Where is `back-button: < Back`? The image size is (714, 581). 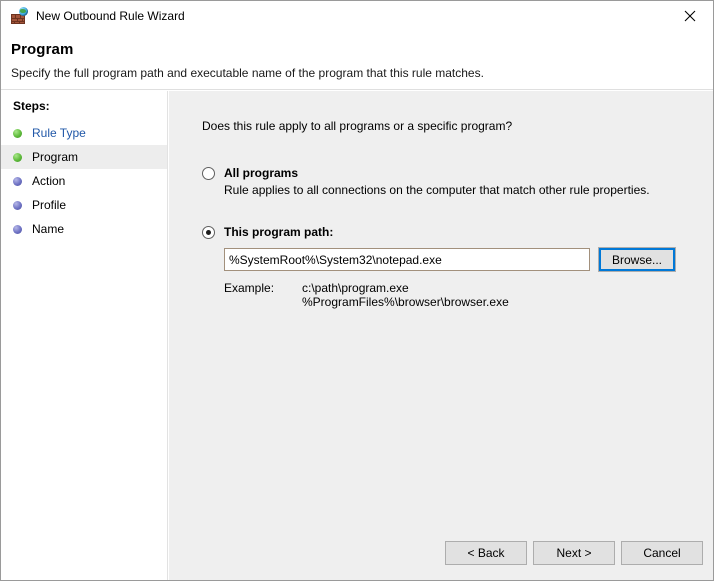
back-button: < Back is located at coordinates (486, 553).